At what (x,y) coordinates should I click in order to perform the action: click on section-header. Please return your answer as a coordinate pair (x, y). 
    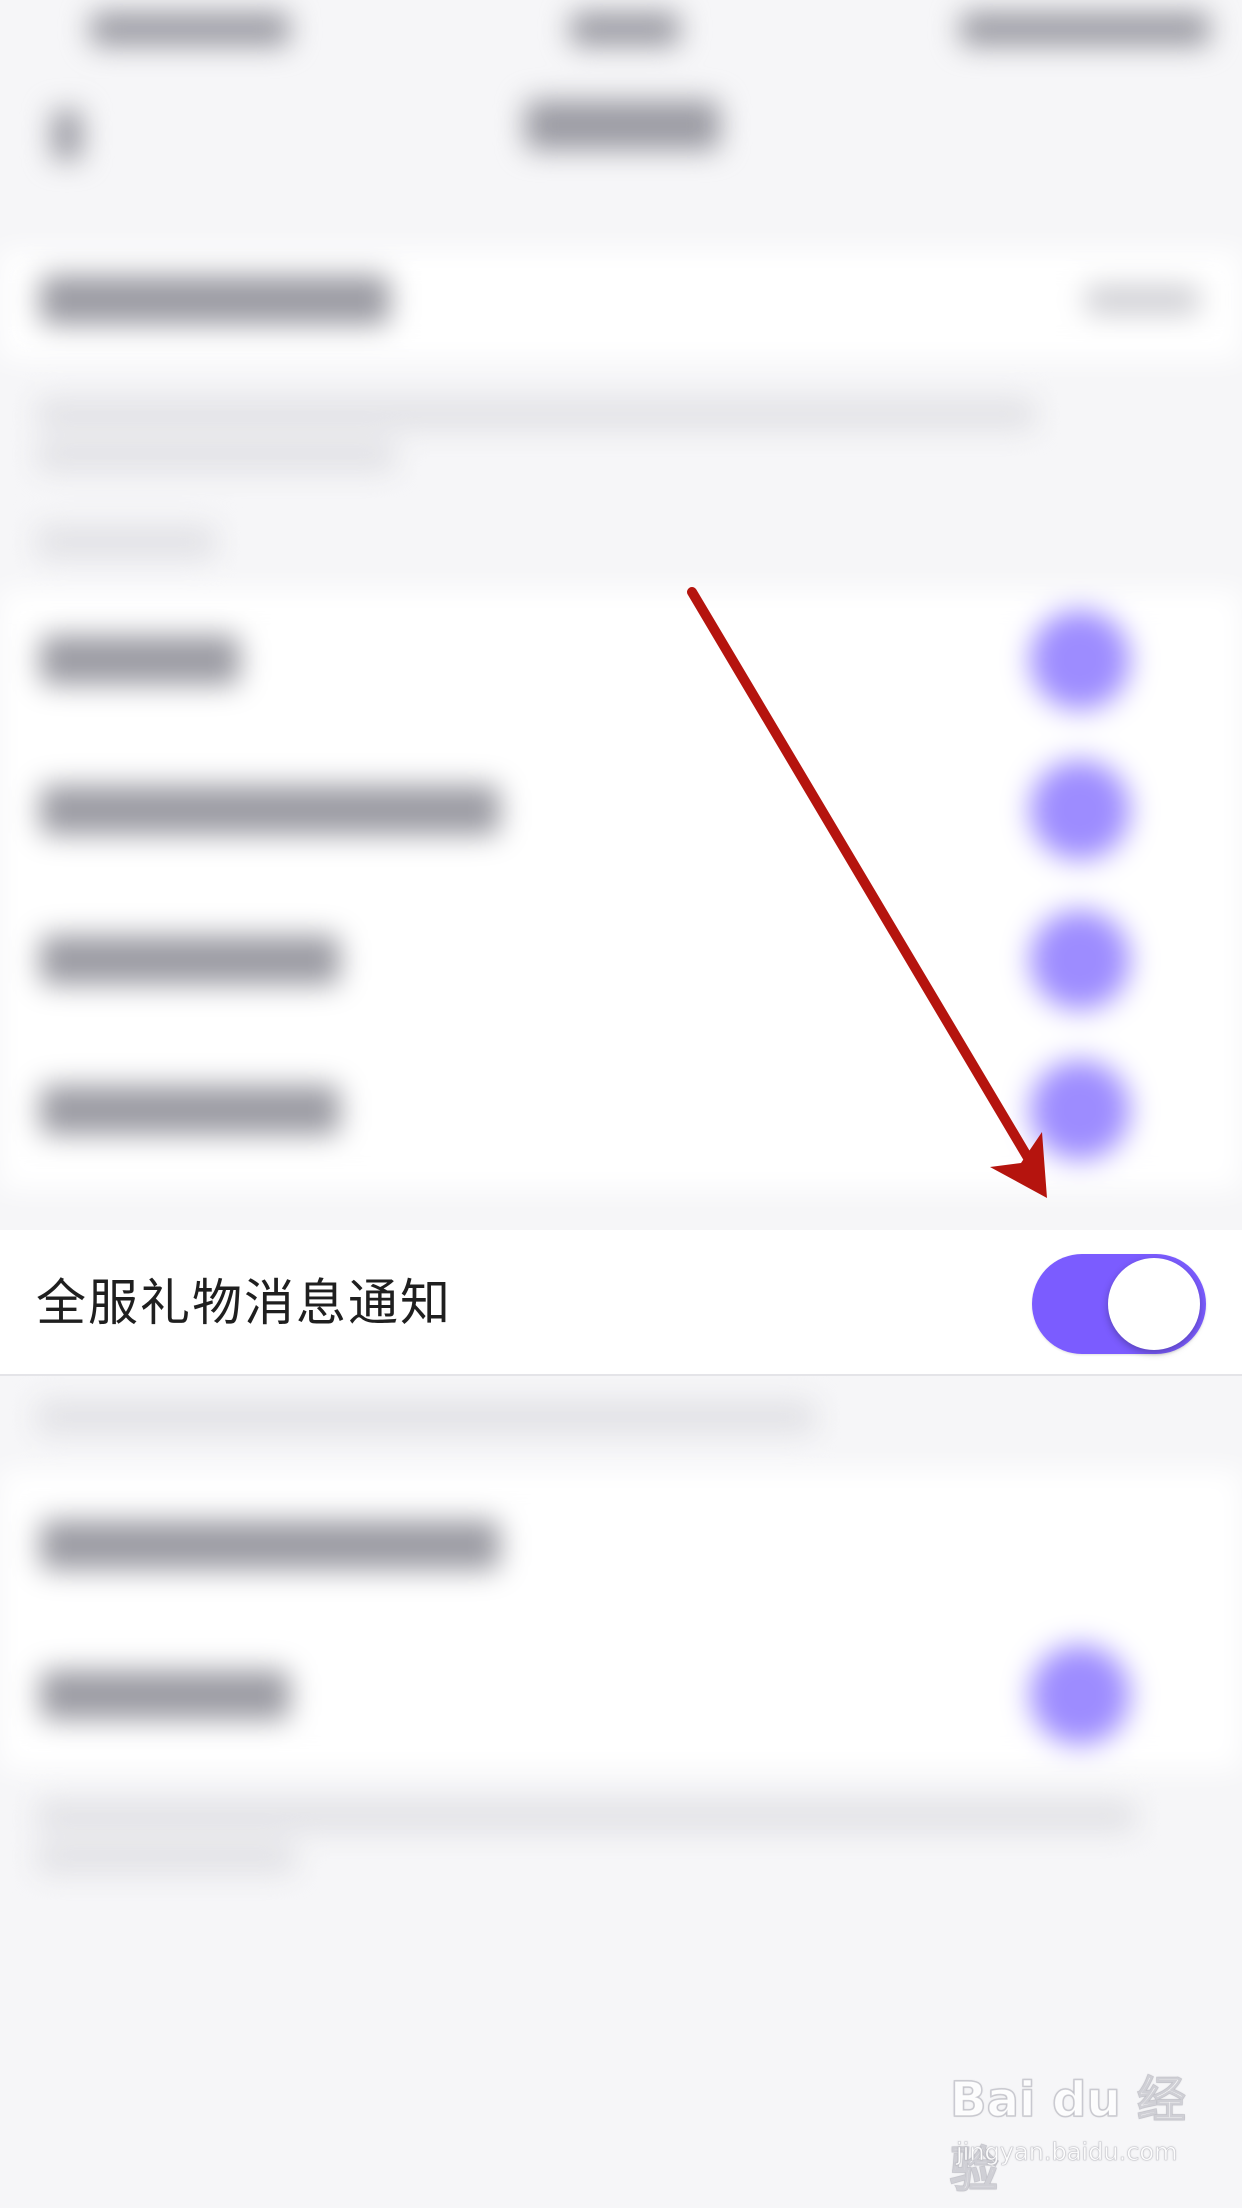
    Looking at the image, I should click on (126, 542).